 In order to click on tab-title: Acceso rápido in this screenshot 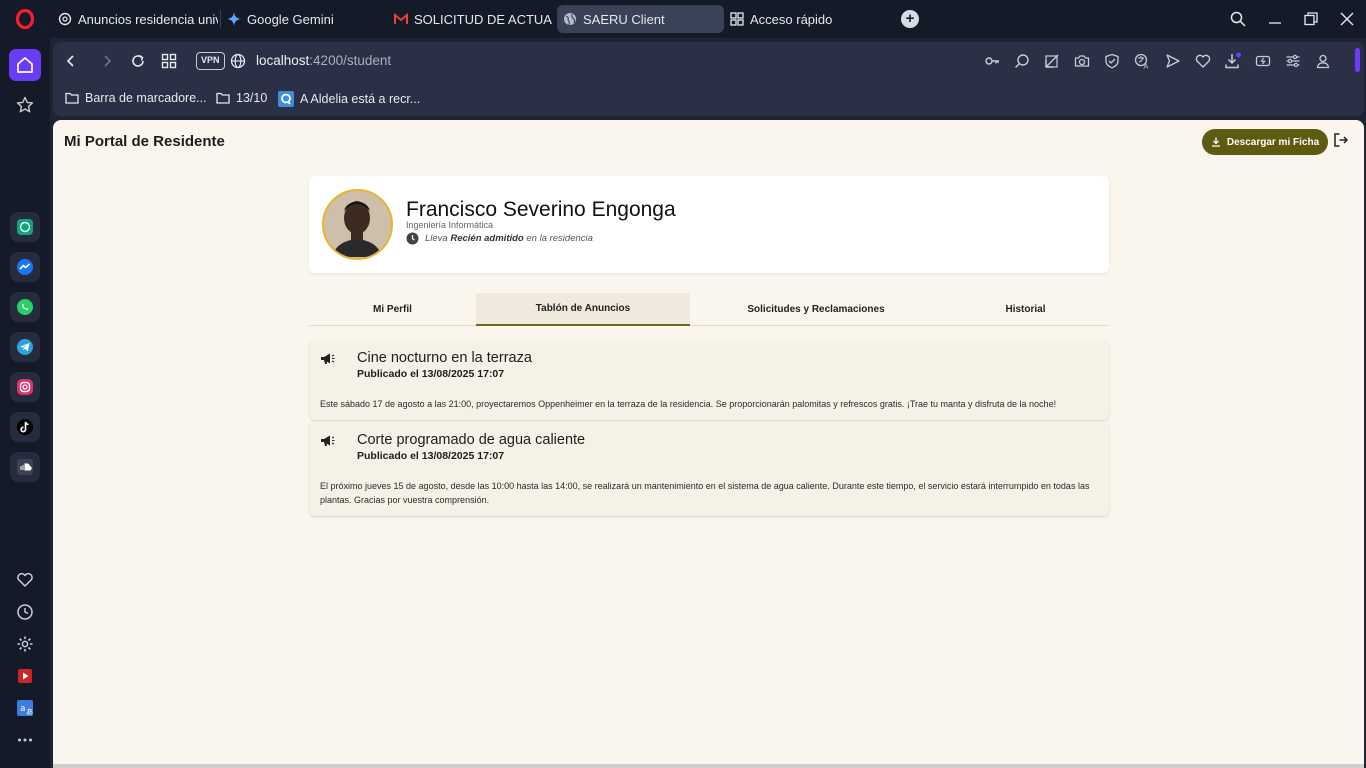, I will do `click(791, 19)`.